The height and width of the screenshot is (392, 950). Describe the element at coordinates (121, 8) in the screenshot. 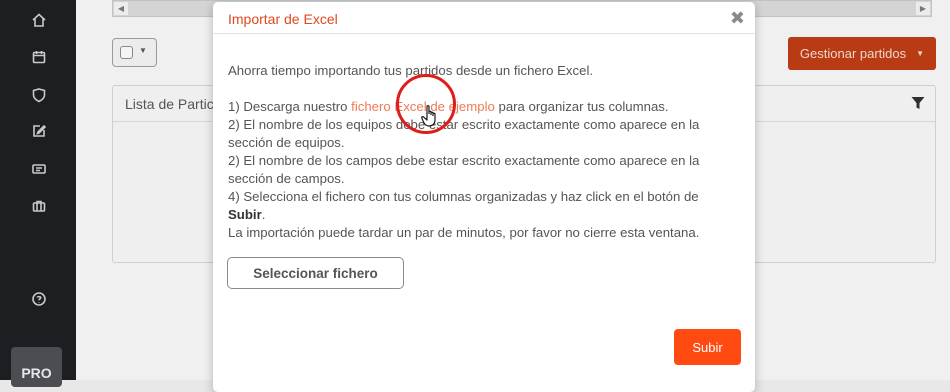

I see `scroll-left-arrow-icon: ◀` at that location.